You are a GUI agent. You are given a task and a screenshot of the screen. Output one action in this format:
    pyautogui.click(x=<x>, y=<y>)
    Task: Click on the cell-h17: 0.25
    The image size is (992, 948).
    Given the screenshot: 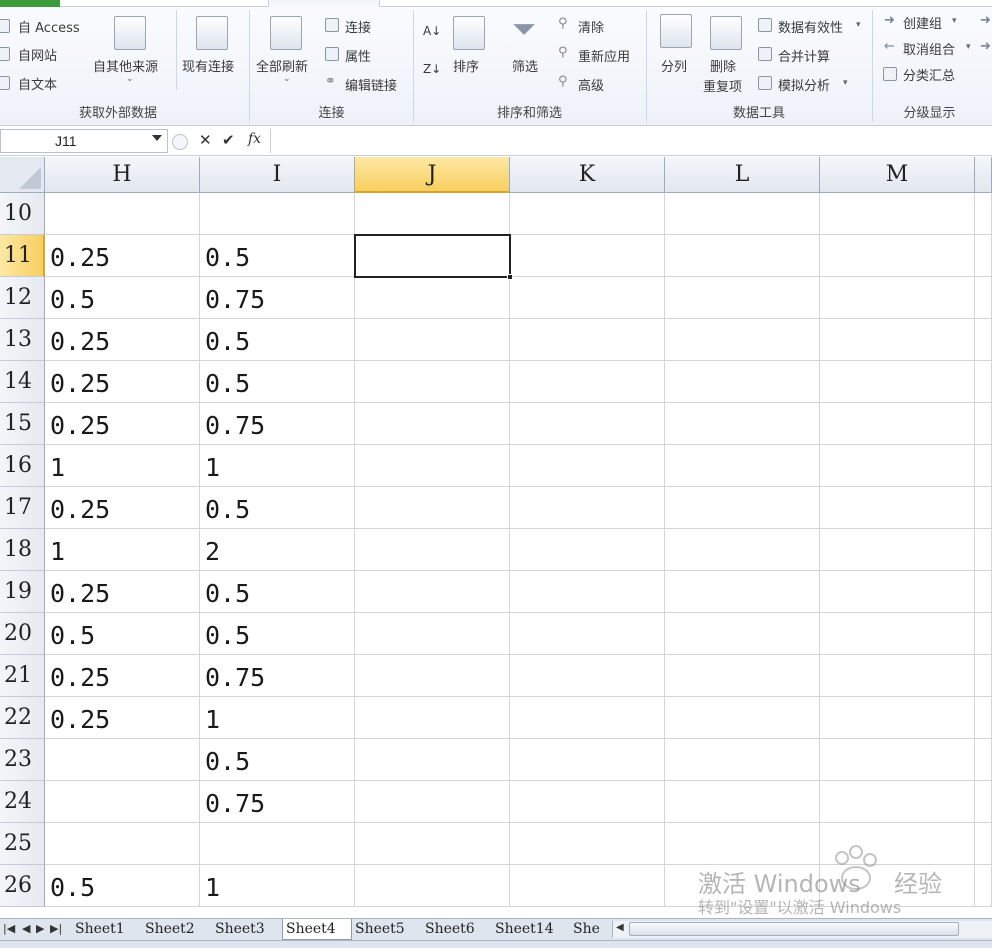 What is the action you would take?
    pyautogui.click(x=122, y=508)
    